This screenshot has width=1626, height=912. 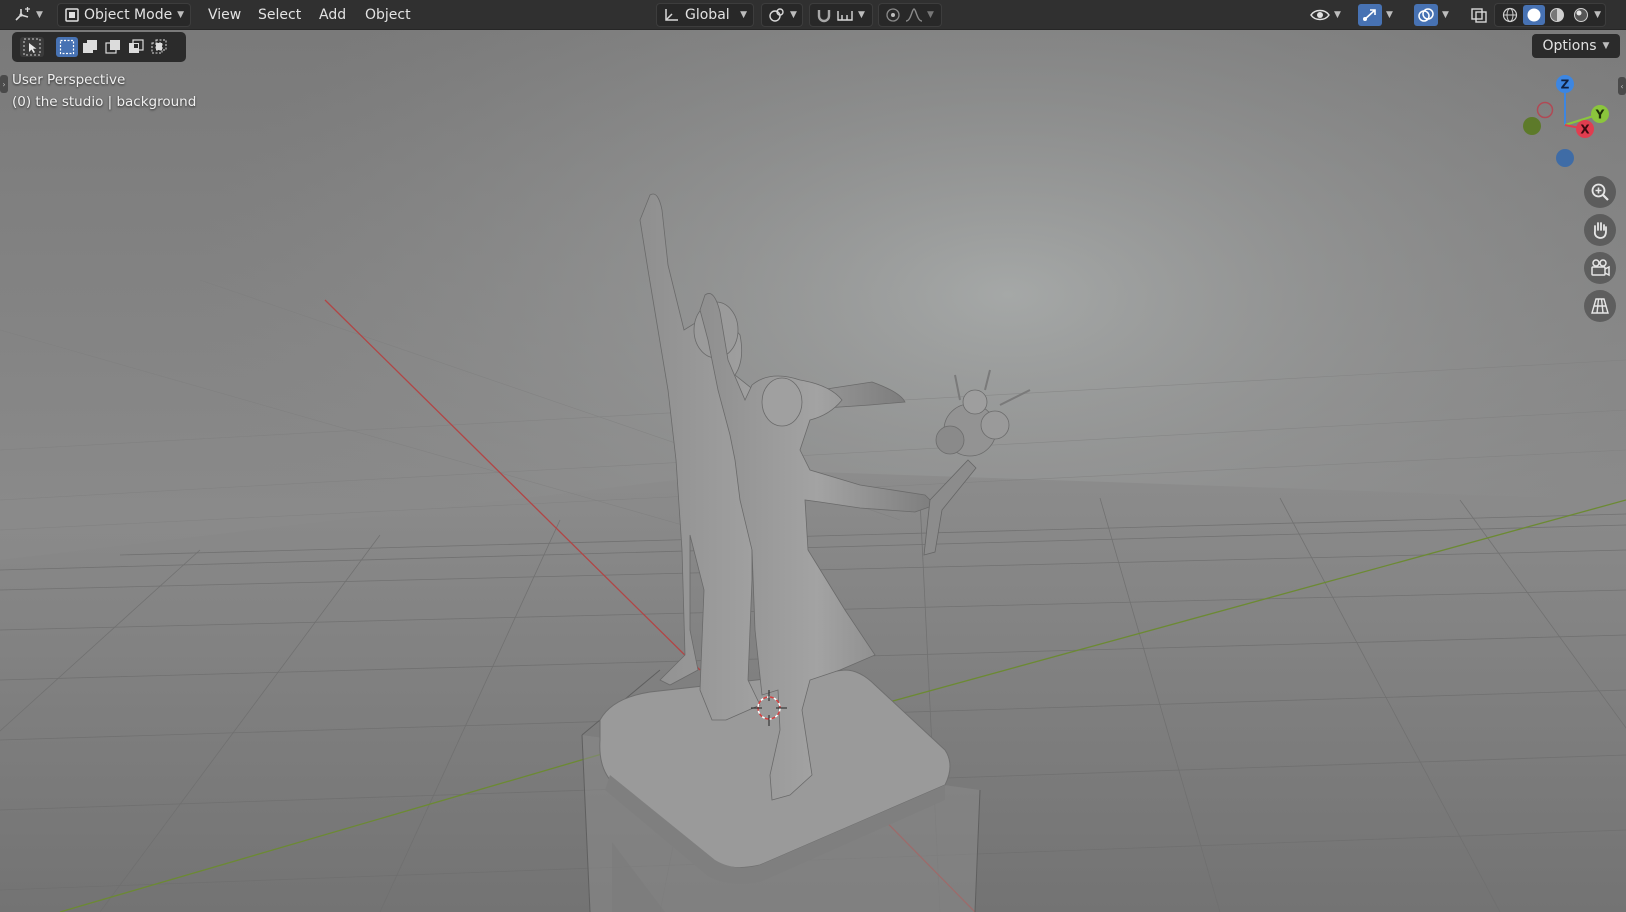 I want to click on mode-label: Object Mode, so click(x=128, y=15).